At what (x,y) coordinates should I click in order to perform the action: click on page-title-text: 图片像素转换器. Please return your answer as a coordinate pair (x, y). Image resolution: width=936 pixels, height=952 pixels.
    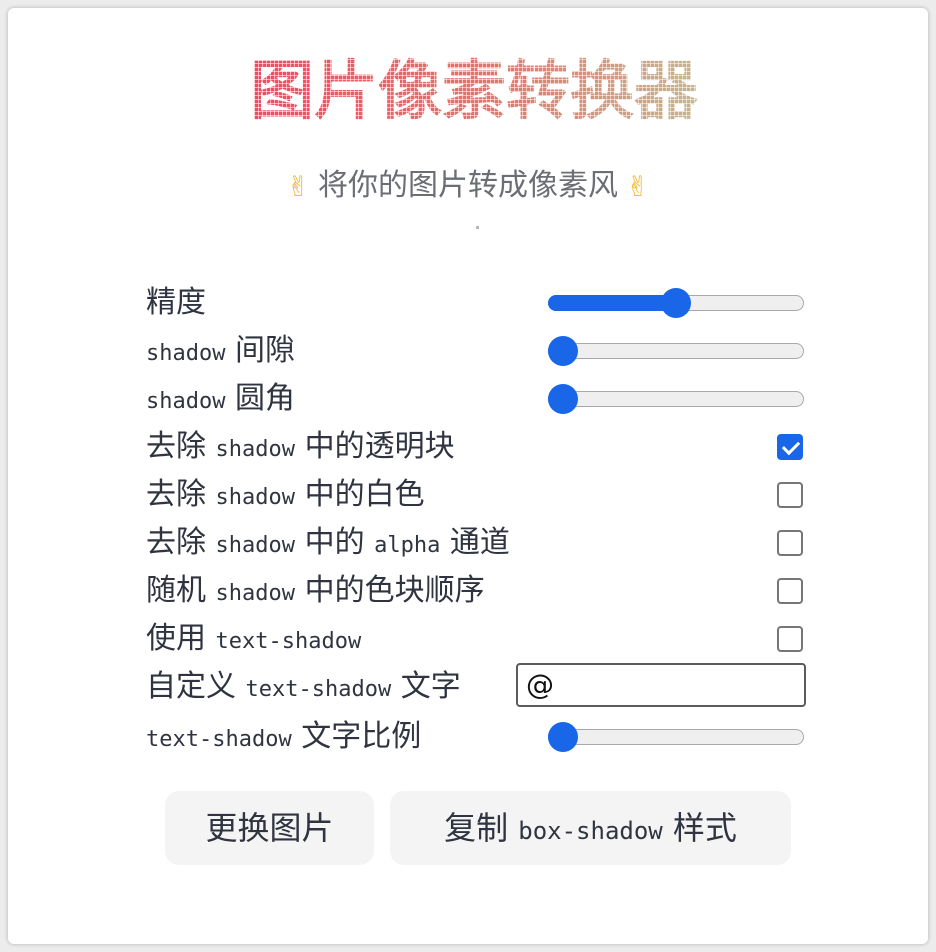
    Looking at the image, I should click on (476, 92).